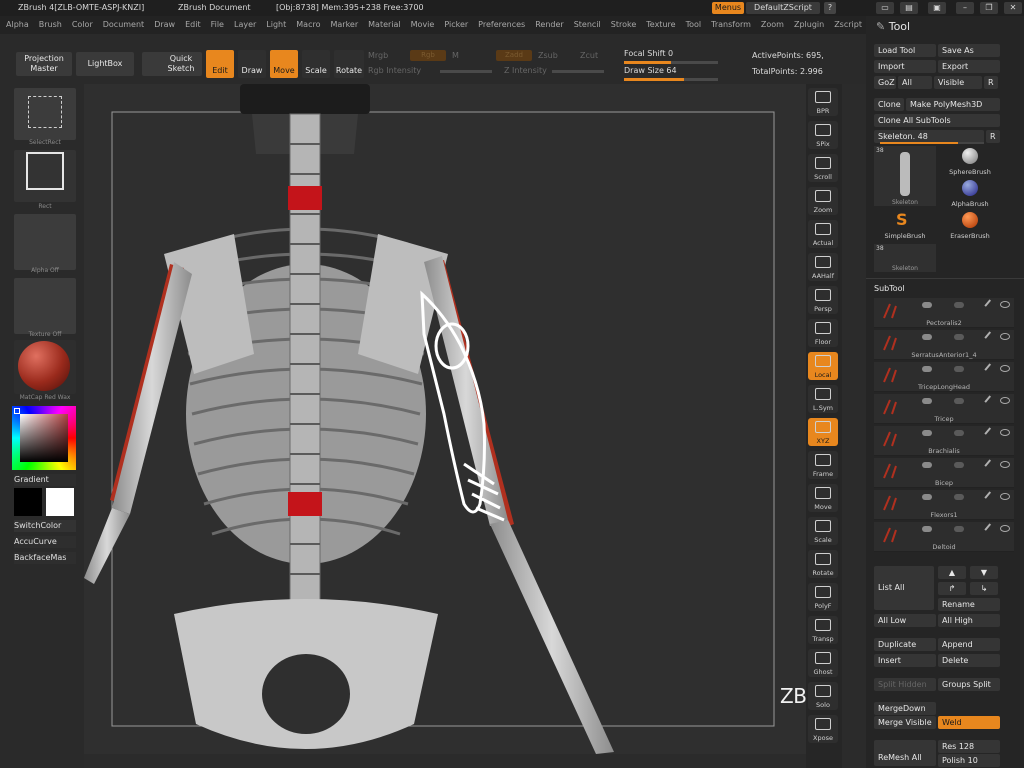 Image resolution: width=1024 pixels, height=768 pixels. What do you see at coordinates (984, 588) in the screenshot?
I see `arrow-down-right-icon: ↳` at bounding box center [984, 588].